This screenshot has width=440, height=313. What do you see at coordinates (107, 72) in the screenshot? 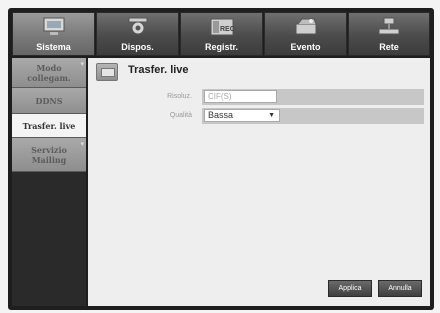
I see `live-transfer-icon` at bounding box center [107, 72].